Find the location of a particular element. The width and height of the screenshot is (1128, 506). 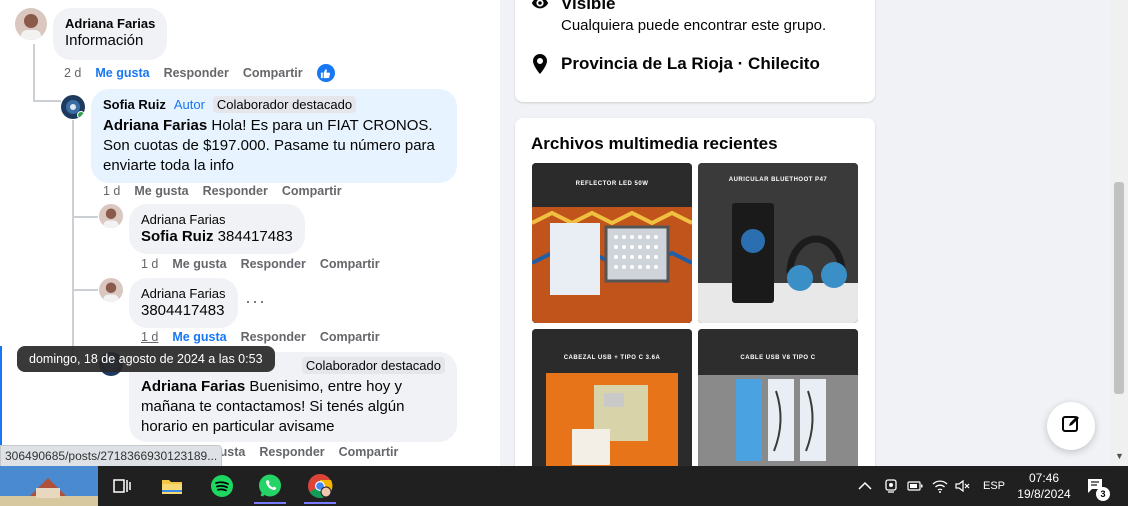

volume-button is located at coordinates (963, 486).